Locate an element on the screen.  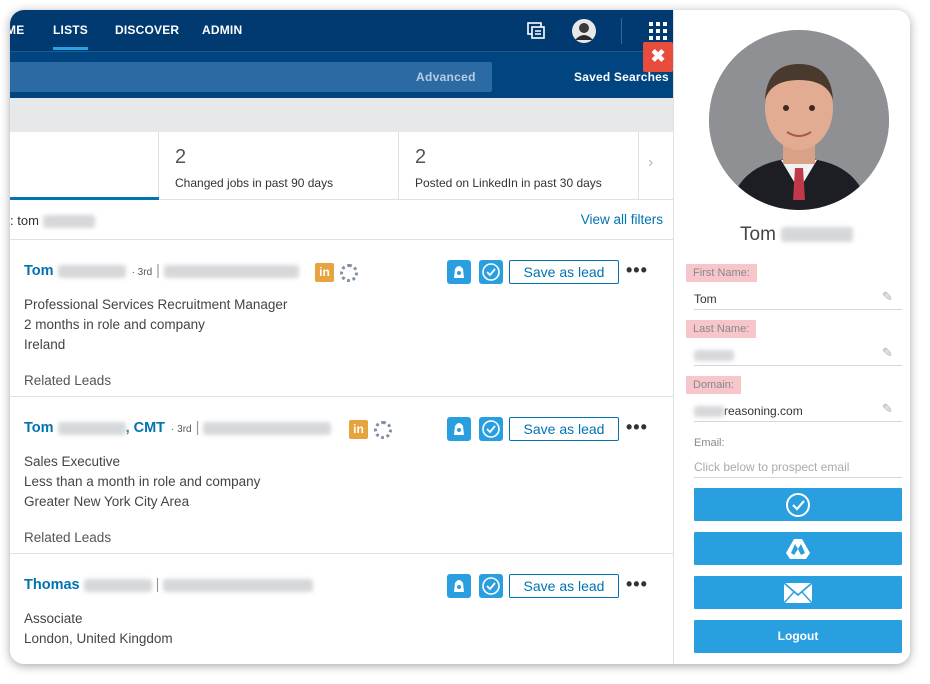
saved-searches-link: Saved Searches is located at coordinates (621, 77).